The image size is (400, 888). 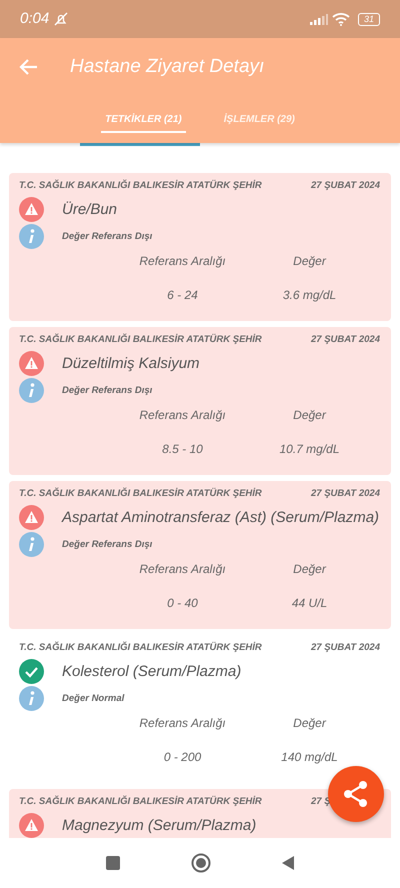 I want to click on status-time: 0:04, so click(x=35, y=18).